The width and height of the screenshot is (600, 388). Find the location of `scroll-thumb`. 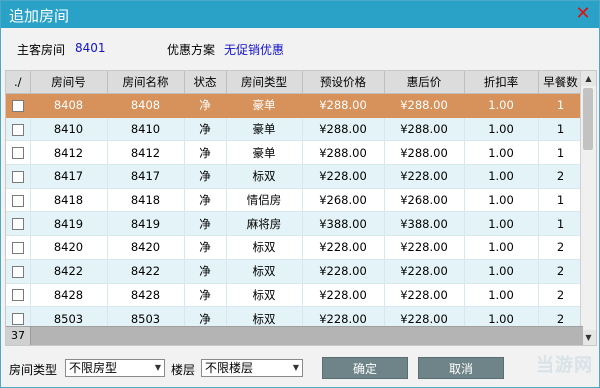

scroll-thumb is located at coordinates (588, 119).